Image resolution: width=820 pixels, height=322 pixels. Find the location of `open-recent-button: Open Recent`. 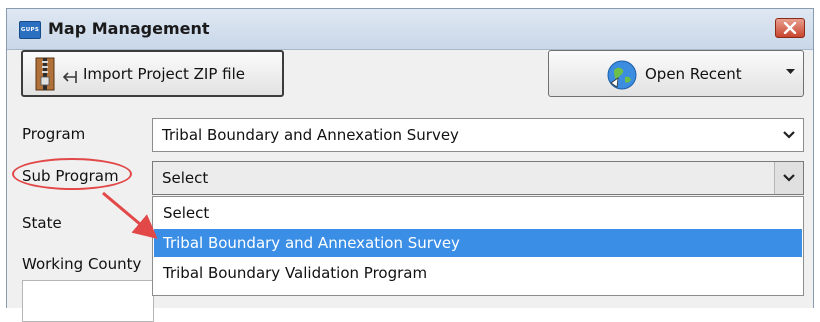

open-recent-button: Open Recent is located at coordinates (676, 73).